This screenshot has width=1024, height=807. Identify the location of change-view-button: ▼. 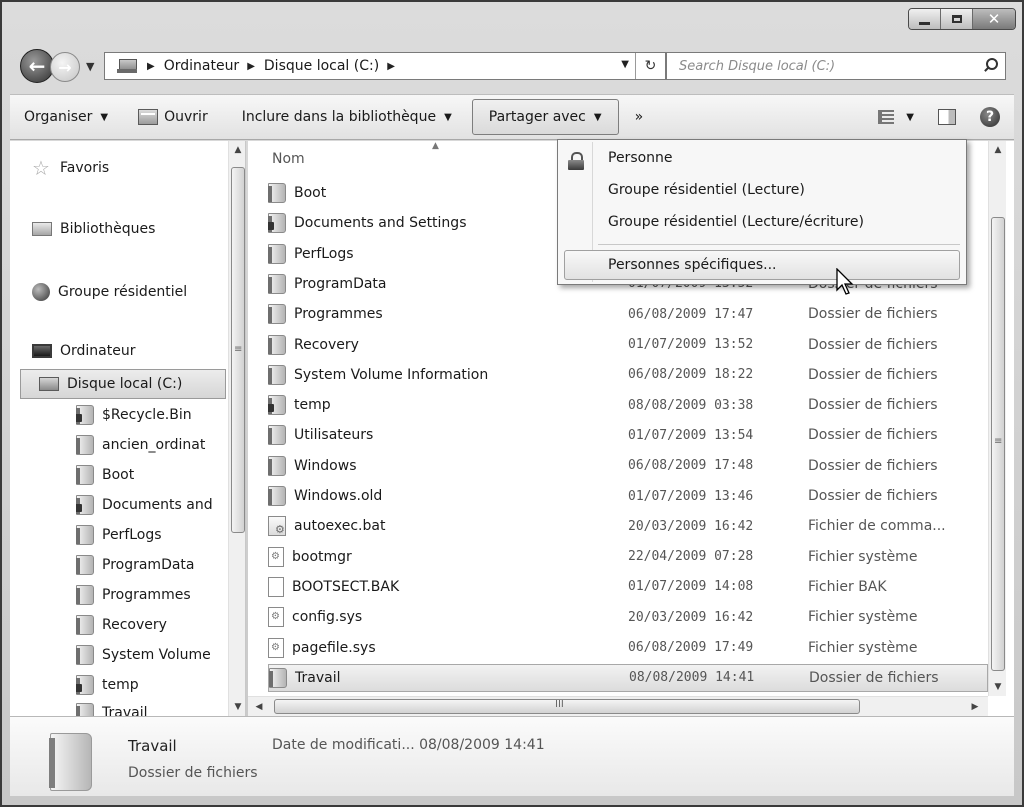
(896, 117).